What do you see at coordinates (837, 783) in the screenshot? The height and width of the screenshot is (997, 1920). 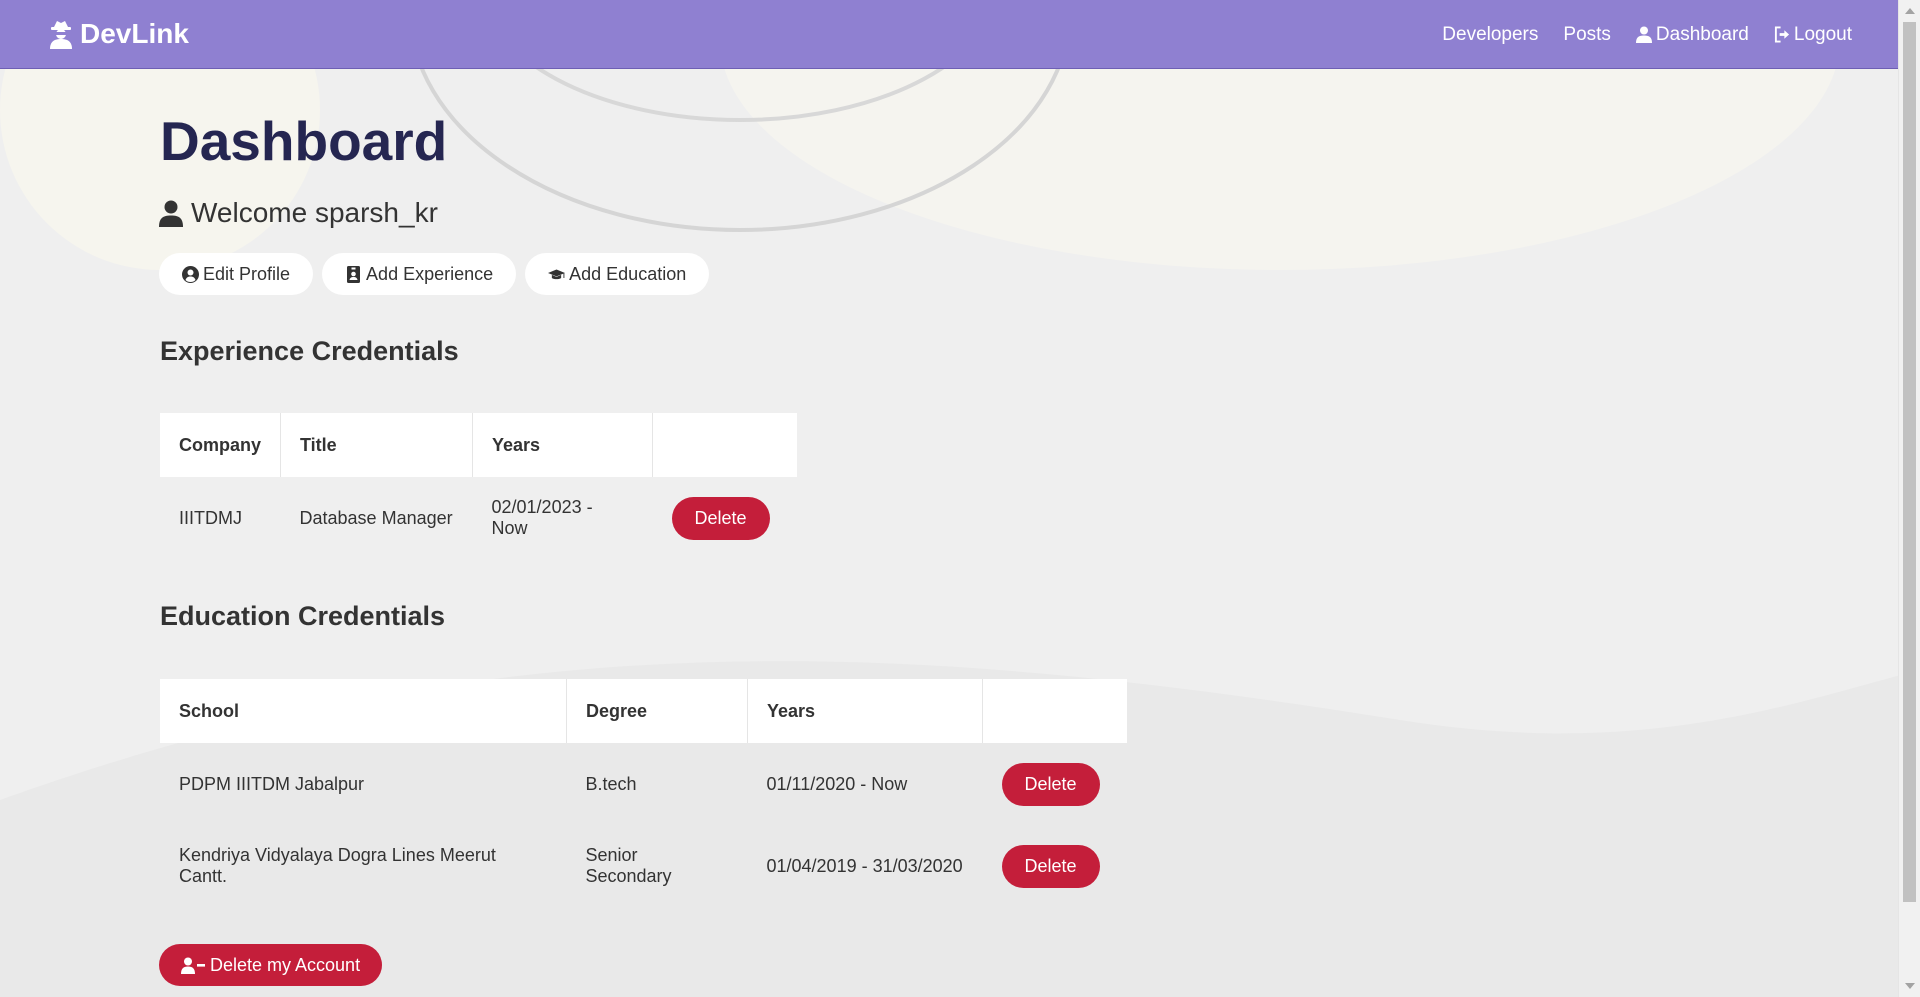 I see `years-cell: 01/11/2020 - Now` at bounding box center [837, 783].